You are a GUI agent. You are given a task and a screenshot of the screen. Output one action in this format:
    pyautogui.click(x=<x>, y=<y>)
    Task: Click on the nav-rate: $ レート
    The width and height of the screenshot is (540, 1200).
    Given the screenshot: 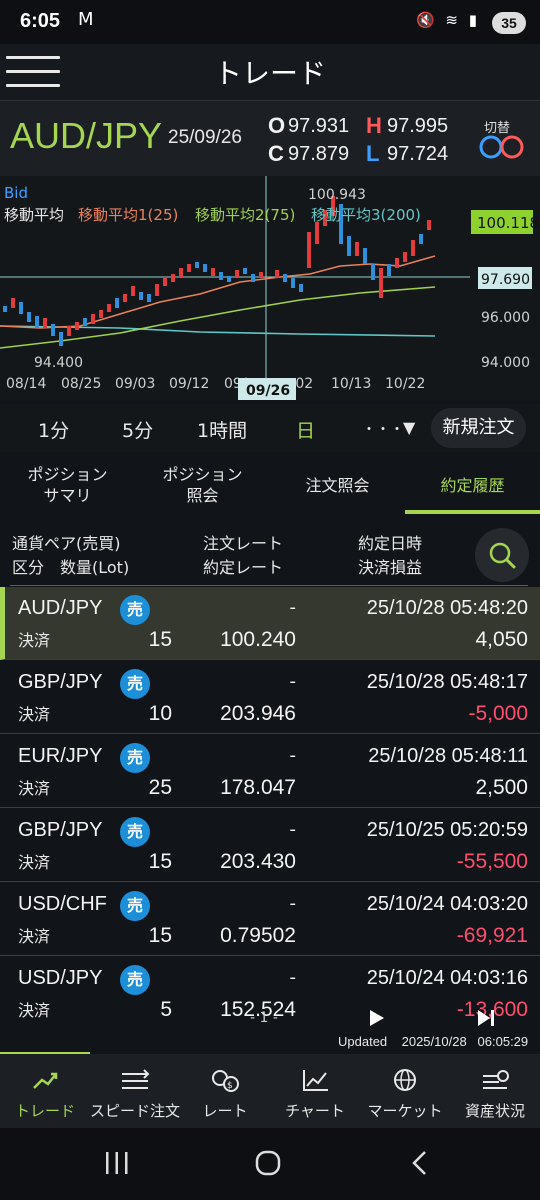 What is the action you would take?
    pyautogui.click(x=225, y=1091)
    